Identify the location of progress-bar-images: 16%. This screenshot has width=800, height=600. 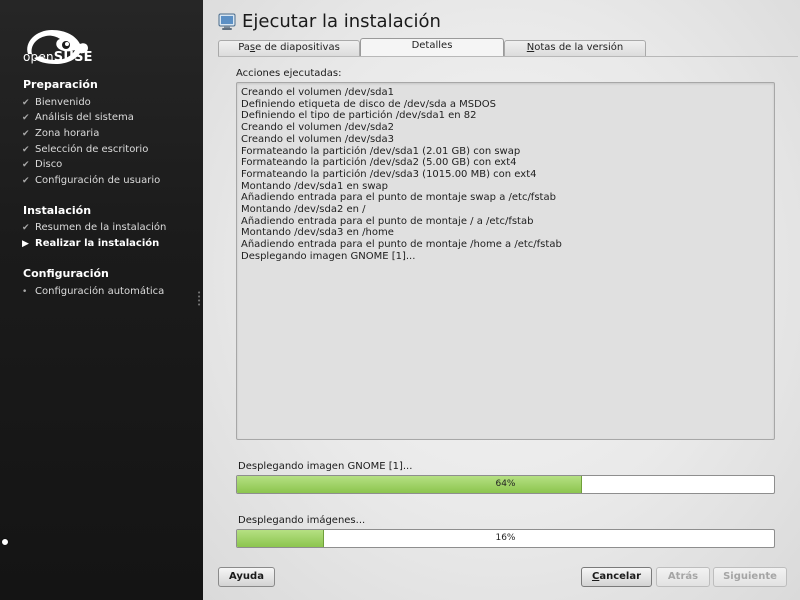
(505, 538).